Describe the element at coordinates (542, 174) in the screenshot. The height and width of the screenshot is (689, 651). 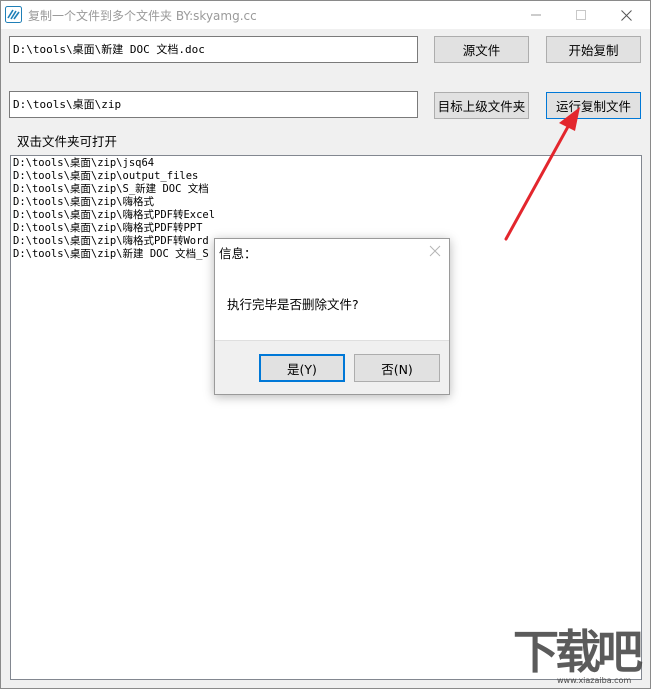
I see `red-arrow-icon` at that location.